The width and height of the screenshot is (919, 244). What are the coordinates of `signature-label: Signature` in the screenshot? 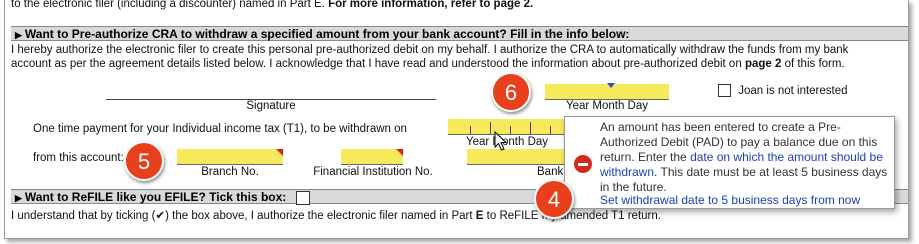 It's located at (271, 106).